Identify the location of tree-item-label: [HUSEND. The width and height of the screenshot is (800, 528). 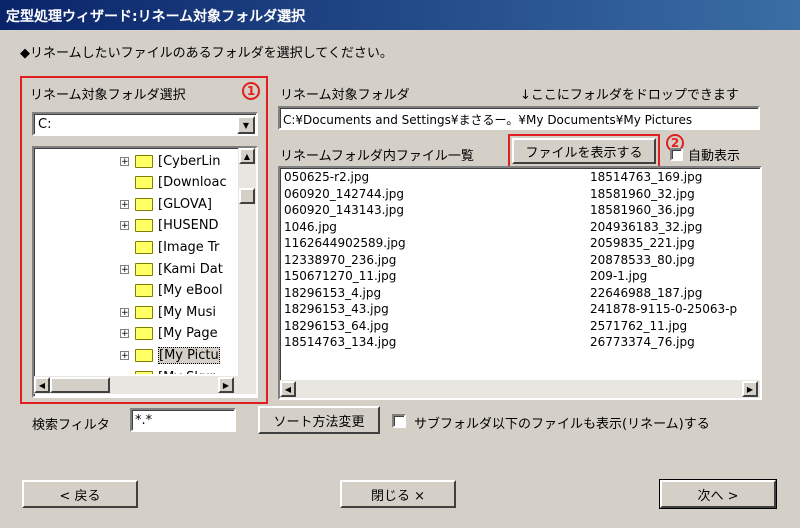
(188, 226).